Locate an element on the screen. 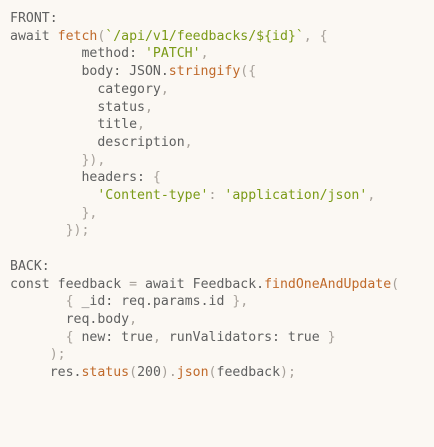 The width and height of the screenshot is (434, 447). code-token-attr: method: is located at coordinates (77, 54).